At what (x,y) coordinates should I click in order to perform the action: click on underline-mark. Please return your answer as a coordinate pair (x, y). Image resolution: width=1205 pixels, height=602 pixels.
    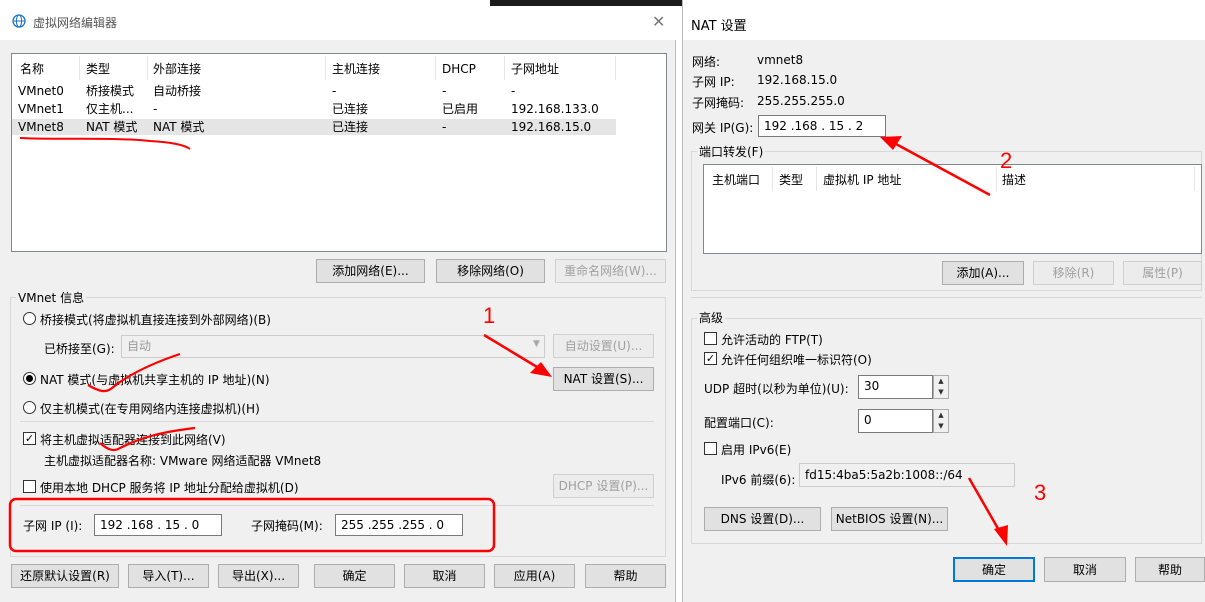
    Looking at the image, I should click on (105, 143).